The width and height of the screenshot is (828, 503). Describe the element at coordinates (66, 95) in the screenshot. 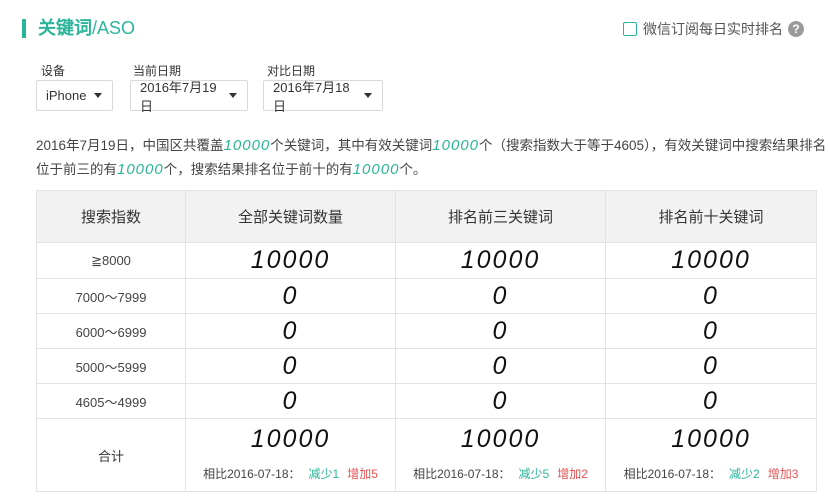

I see `device-value: iPhone` at that location.